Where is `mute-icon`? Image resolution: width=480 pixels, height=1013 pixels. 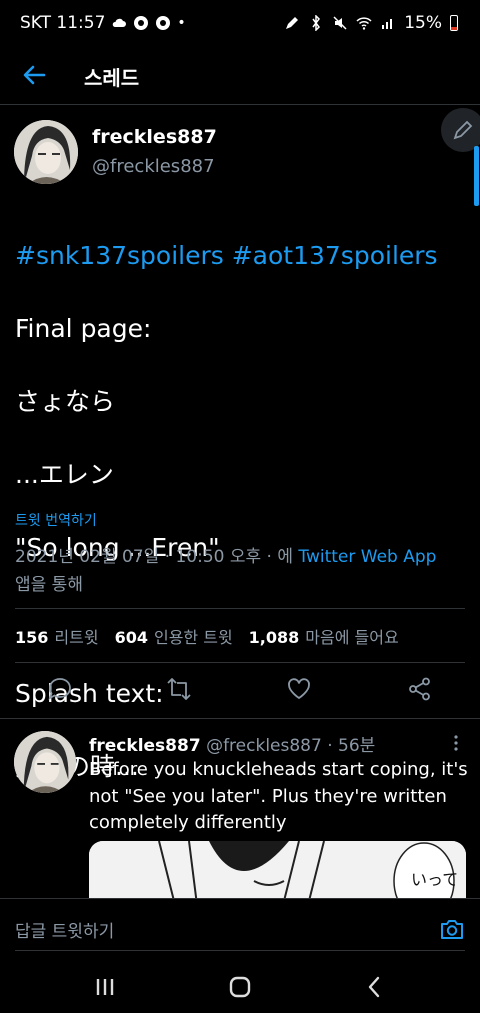 mute-icon is located at coordinates (340, 23).